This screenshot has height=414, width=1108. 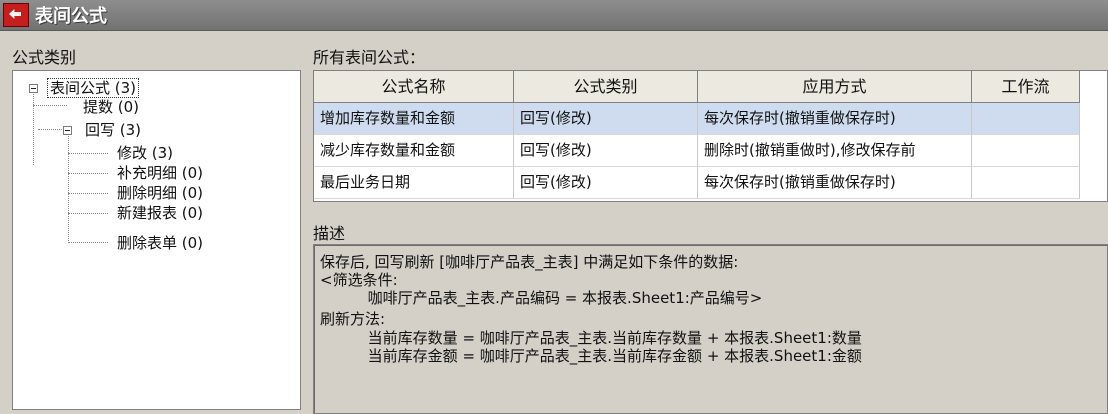 What do you see at coordinates (414, 151) in the screenshot?
I see `cell-name: 减少库存数量和金额` at bounding box center [414, 151].